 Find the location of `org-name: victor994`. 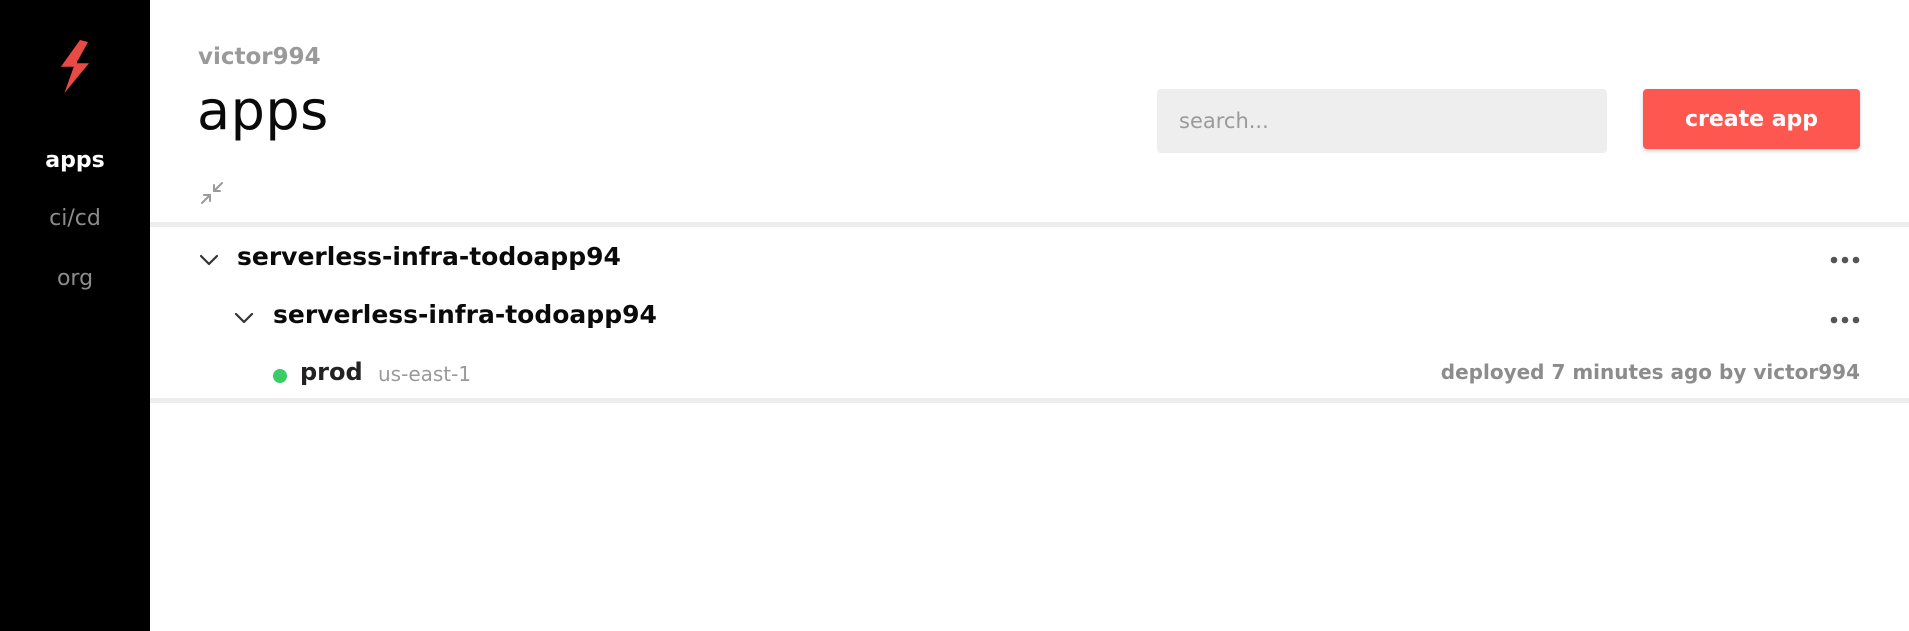

org-name: victor994 is located at coordinates (259, 57).